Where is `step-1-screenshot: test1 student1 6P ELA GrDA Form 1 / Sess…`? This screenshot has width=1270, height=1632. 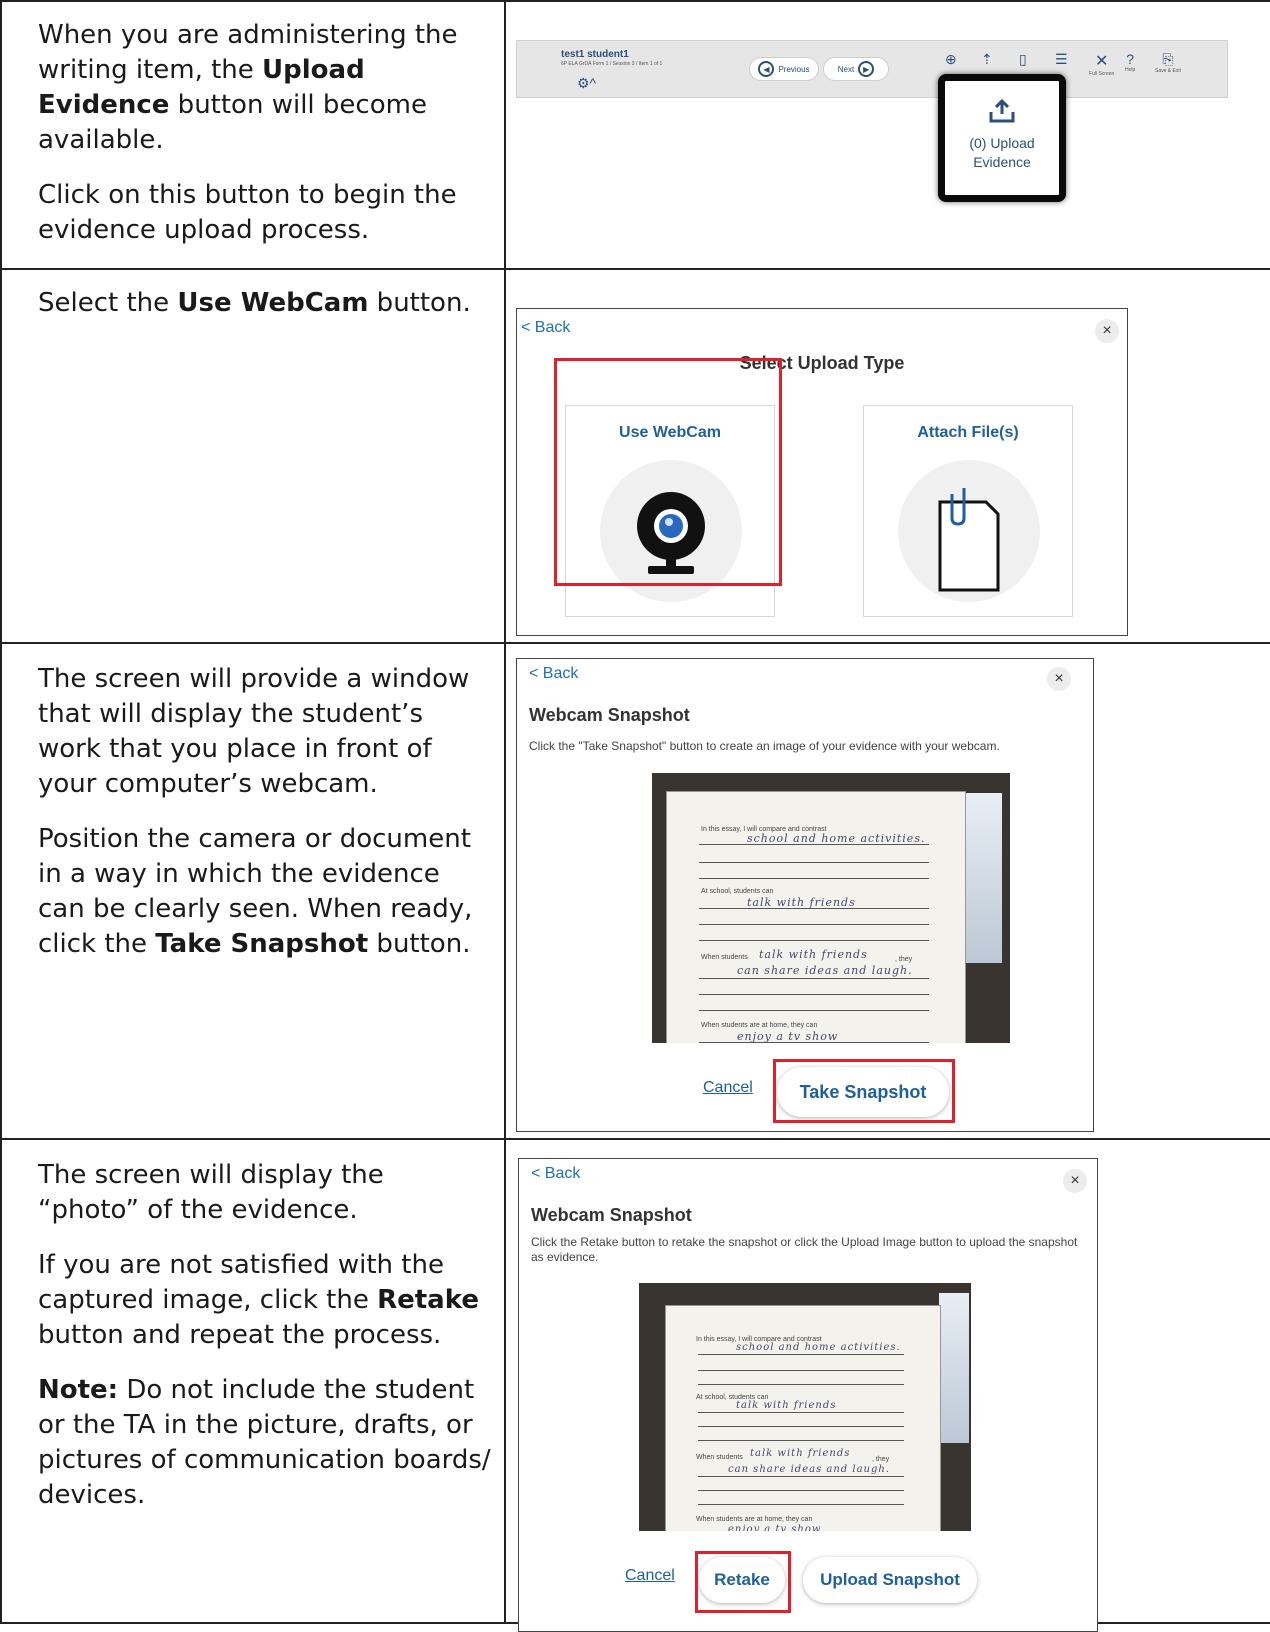 step-1-screenshot: test1 student1 6P ELA GrDA Form 1 / Sess… is located at coordinates (887, 135).